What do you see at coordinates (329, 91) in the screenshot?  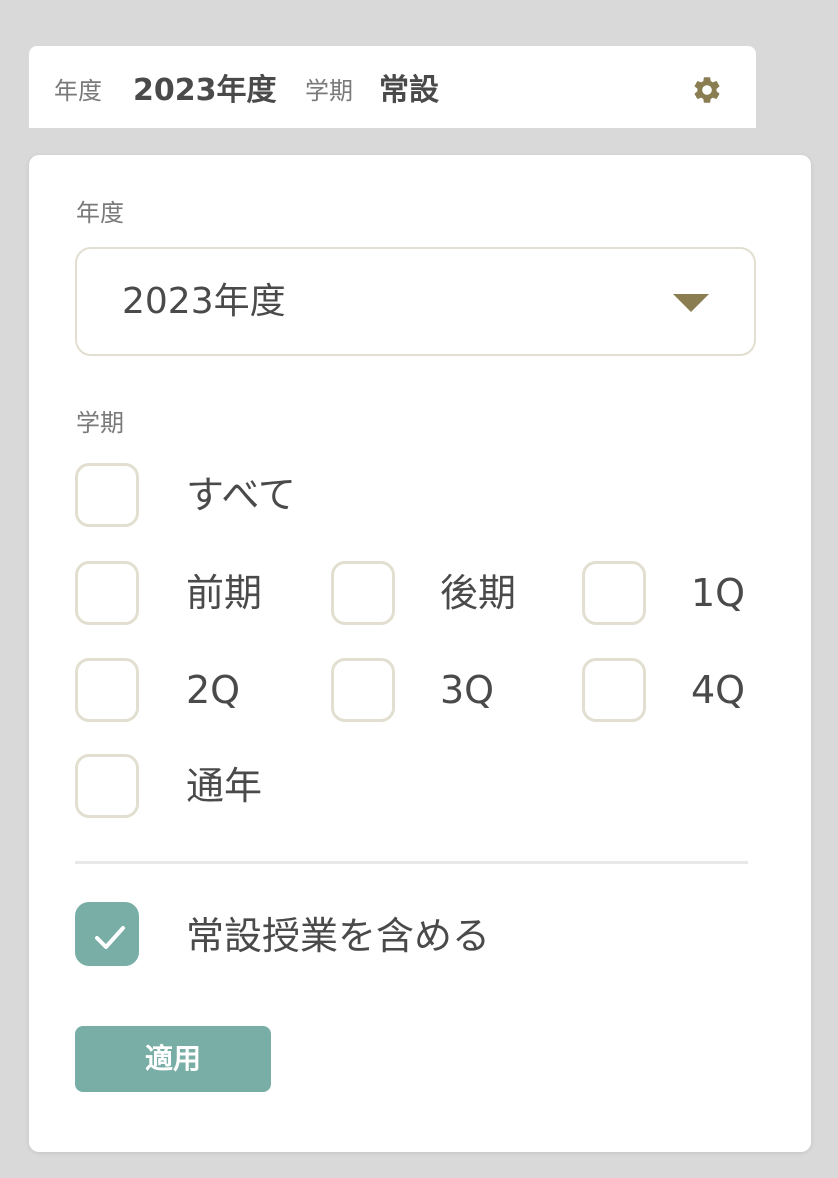 I see `summary-term-label: 学期` at bounding box center [329, 91].